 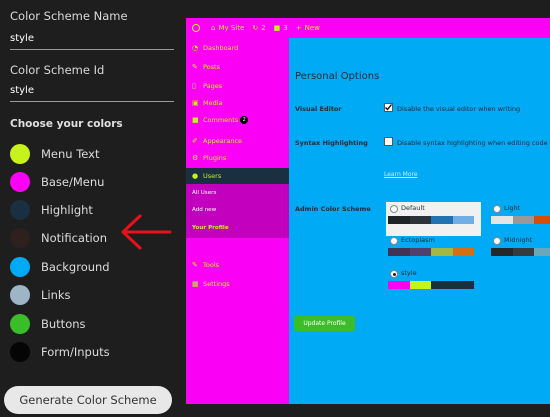 I want to click on plug-icon: ⚙, so click(x=195, y=158).